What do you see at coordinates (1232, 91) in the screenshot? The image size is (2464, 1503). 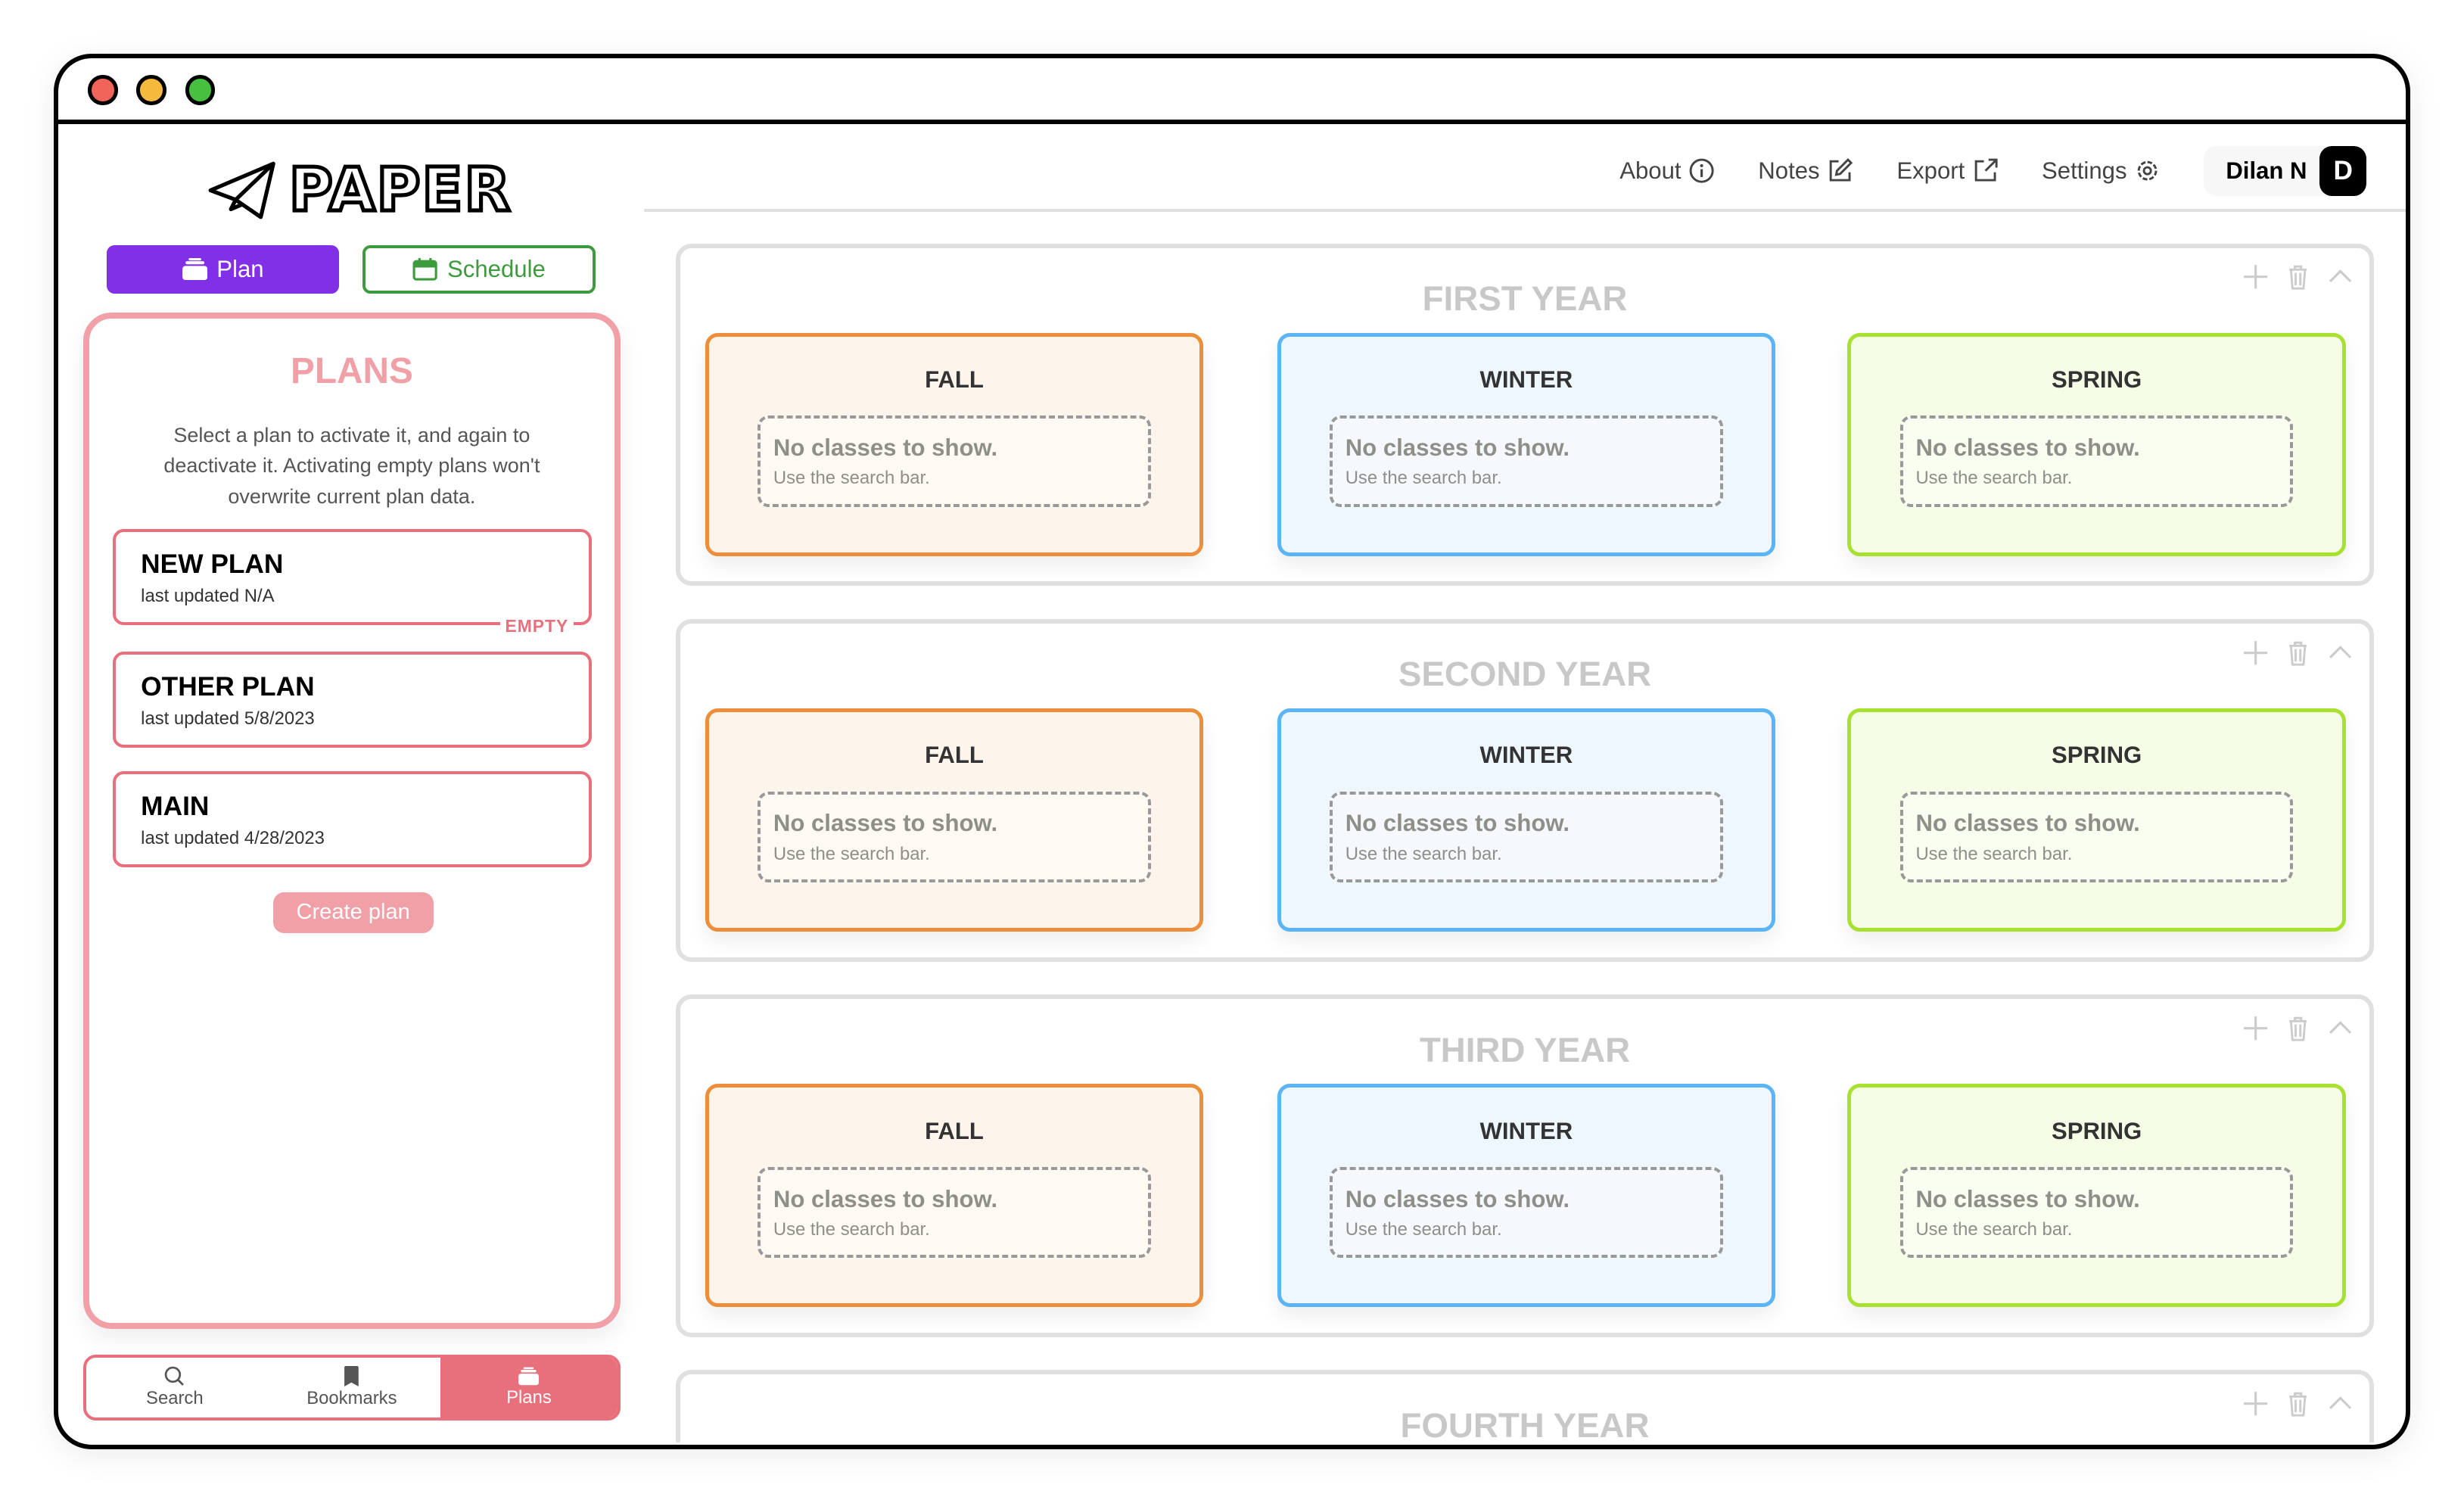 I see `title-bar` at bounding box center [1232, 91].